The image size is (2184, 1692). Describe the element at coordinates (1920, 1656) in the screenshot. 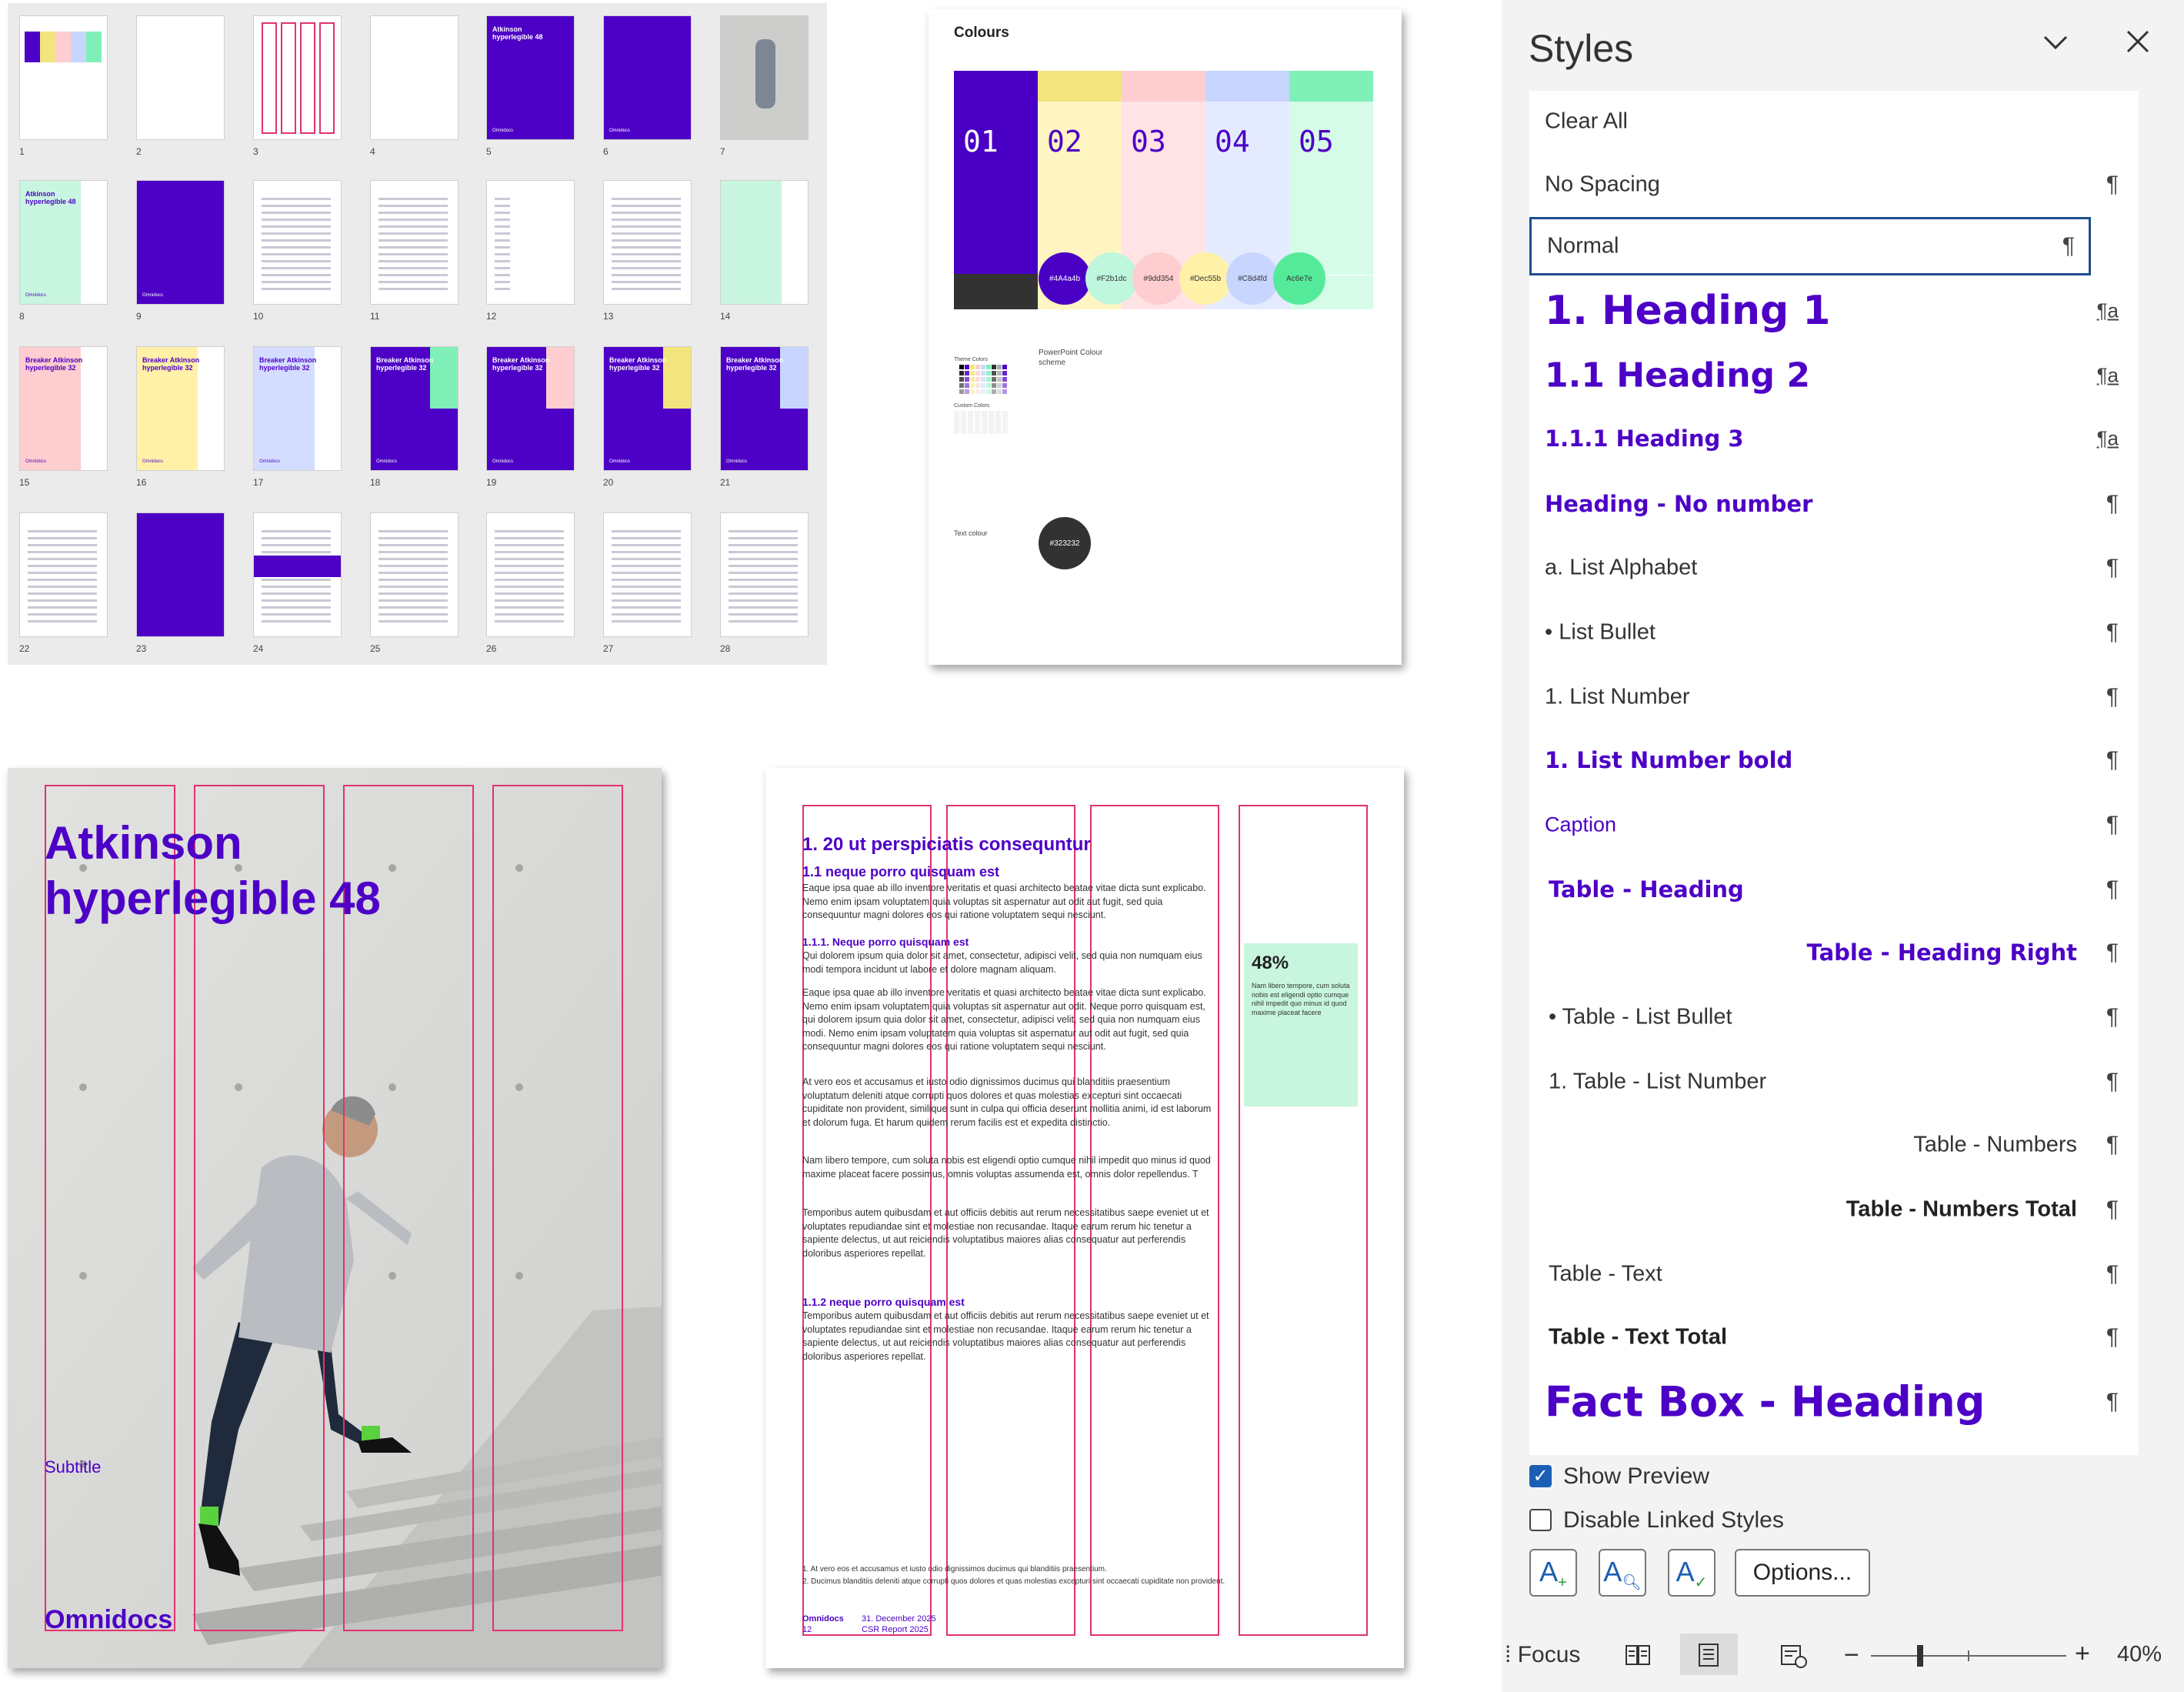

I see `zoom-slider-thumb` at that location.